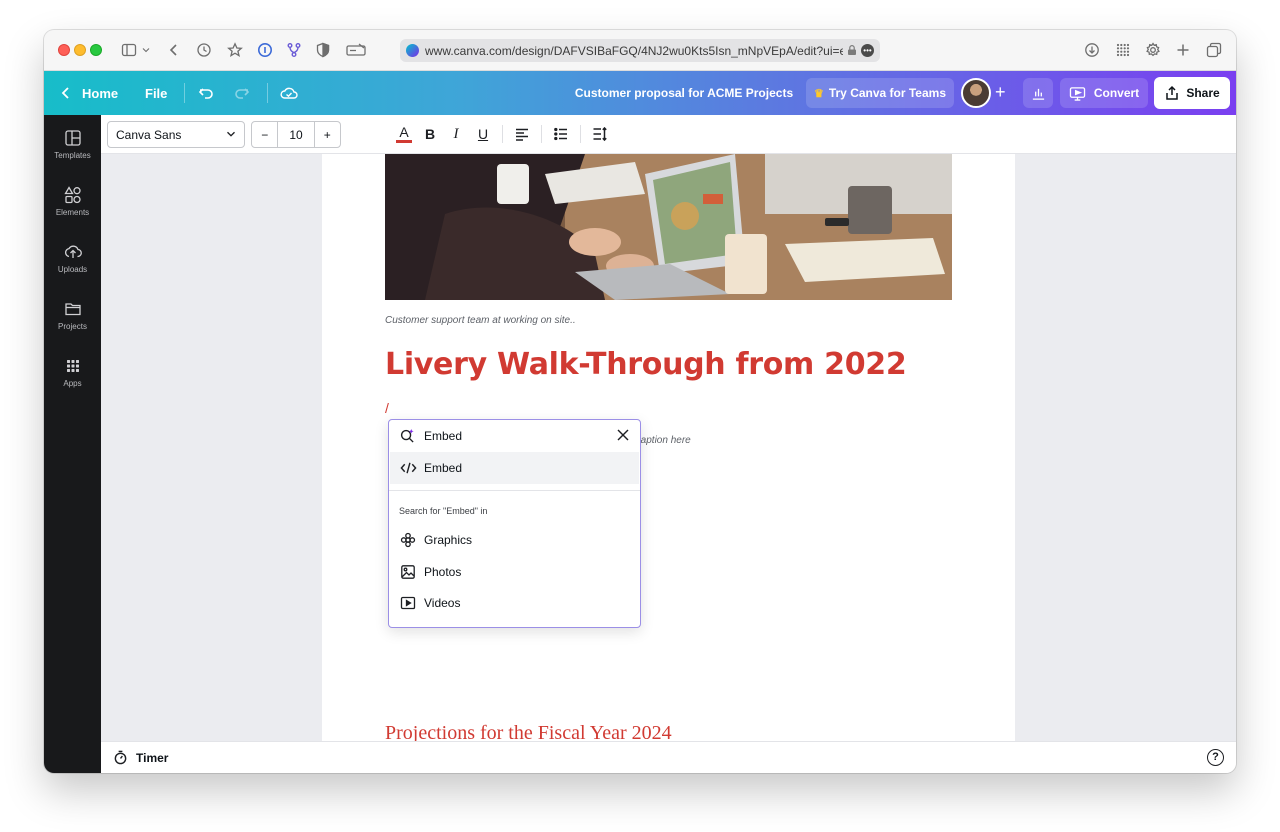 The image size is (1280, 832). I want to click on editor-footer: Timer ?, so click(668, 757).